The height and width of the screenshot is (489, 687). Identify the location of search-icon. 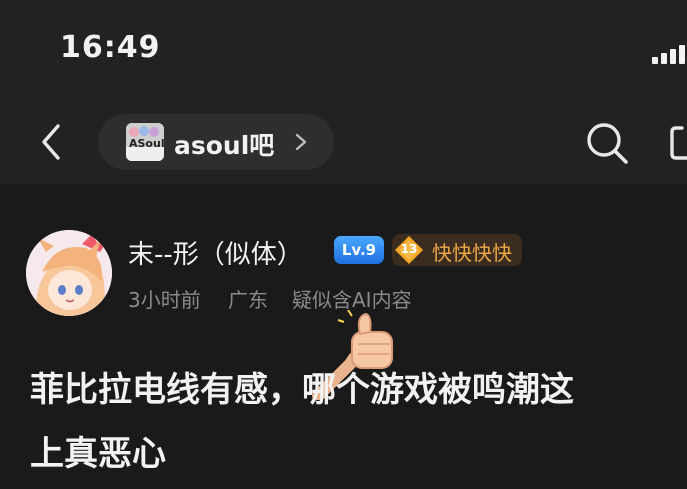
(607, 143).